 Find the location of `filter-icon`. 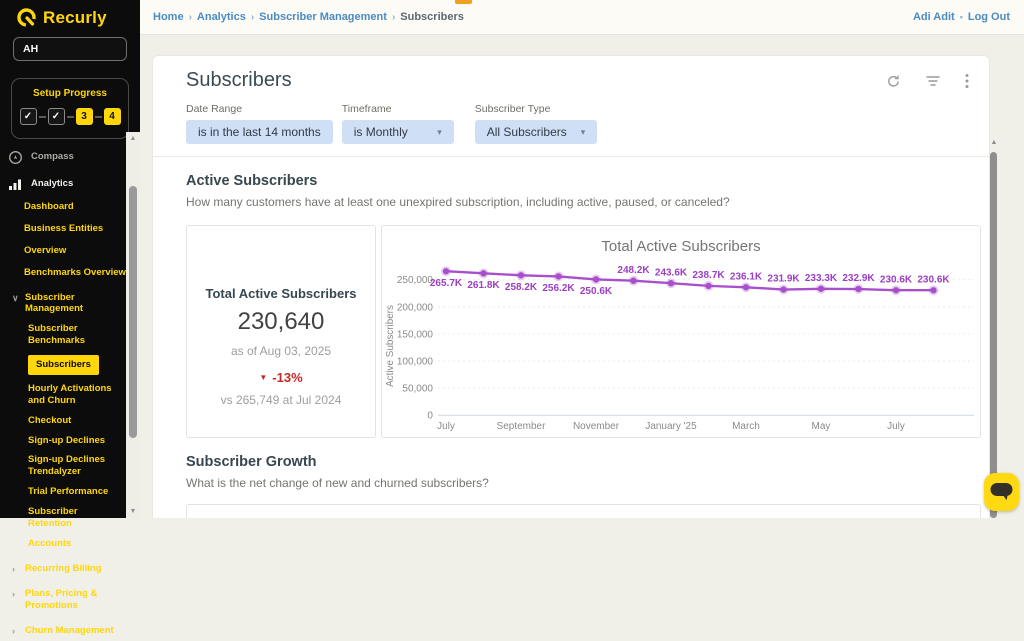

filter-icon is located at coordinates (933, 81).